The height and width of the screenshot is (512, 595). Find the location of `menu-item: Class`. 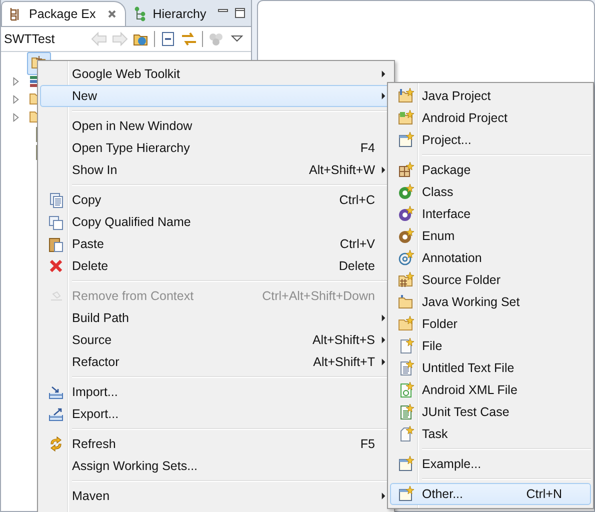

menu-item: Class is located at coordinates (490, 192).